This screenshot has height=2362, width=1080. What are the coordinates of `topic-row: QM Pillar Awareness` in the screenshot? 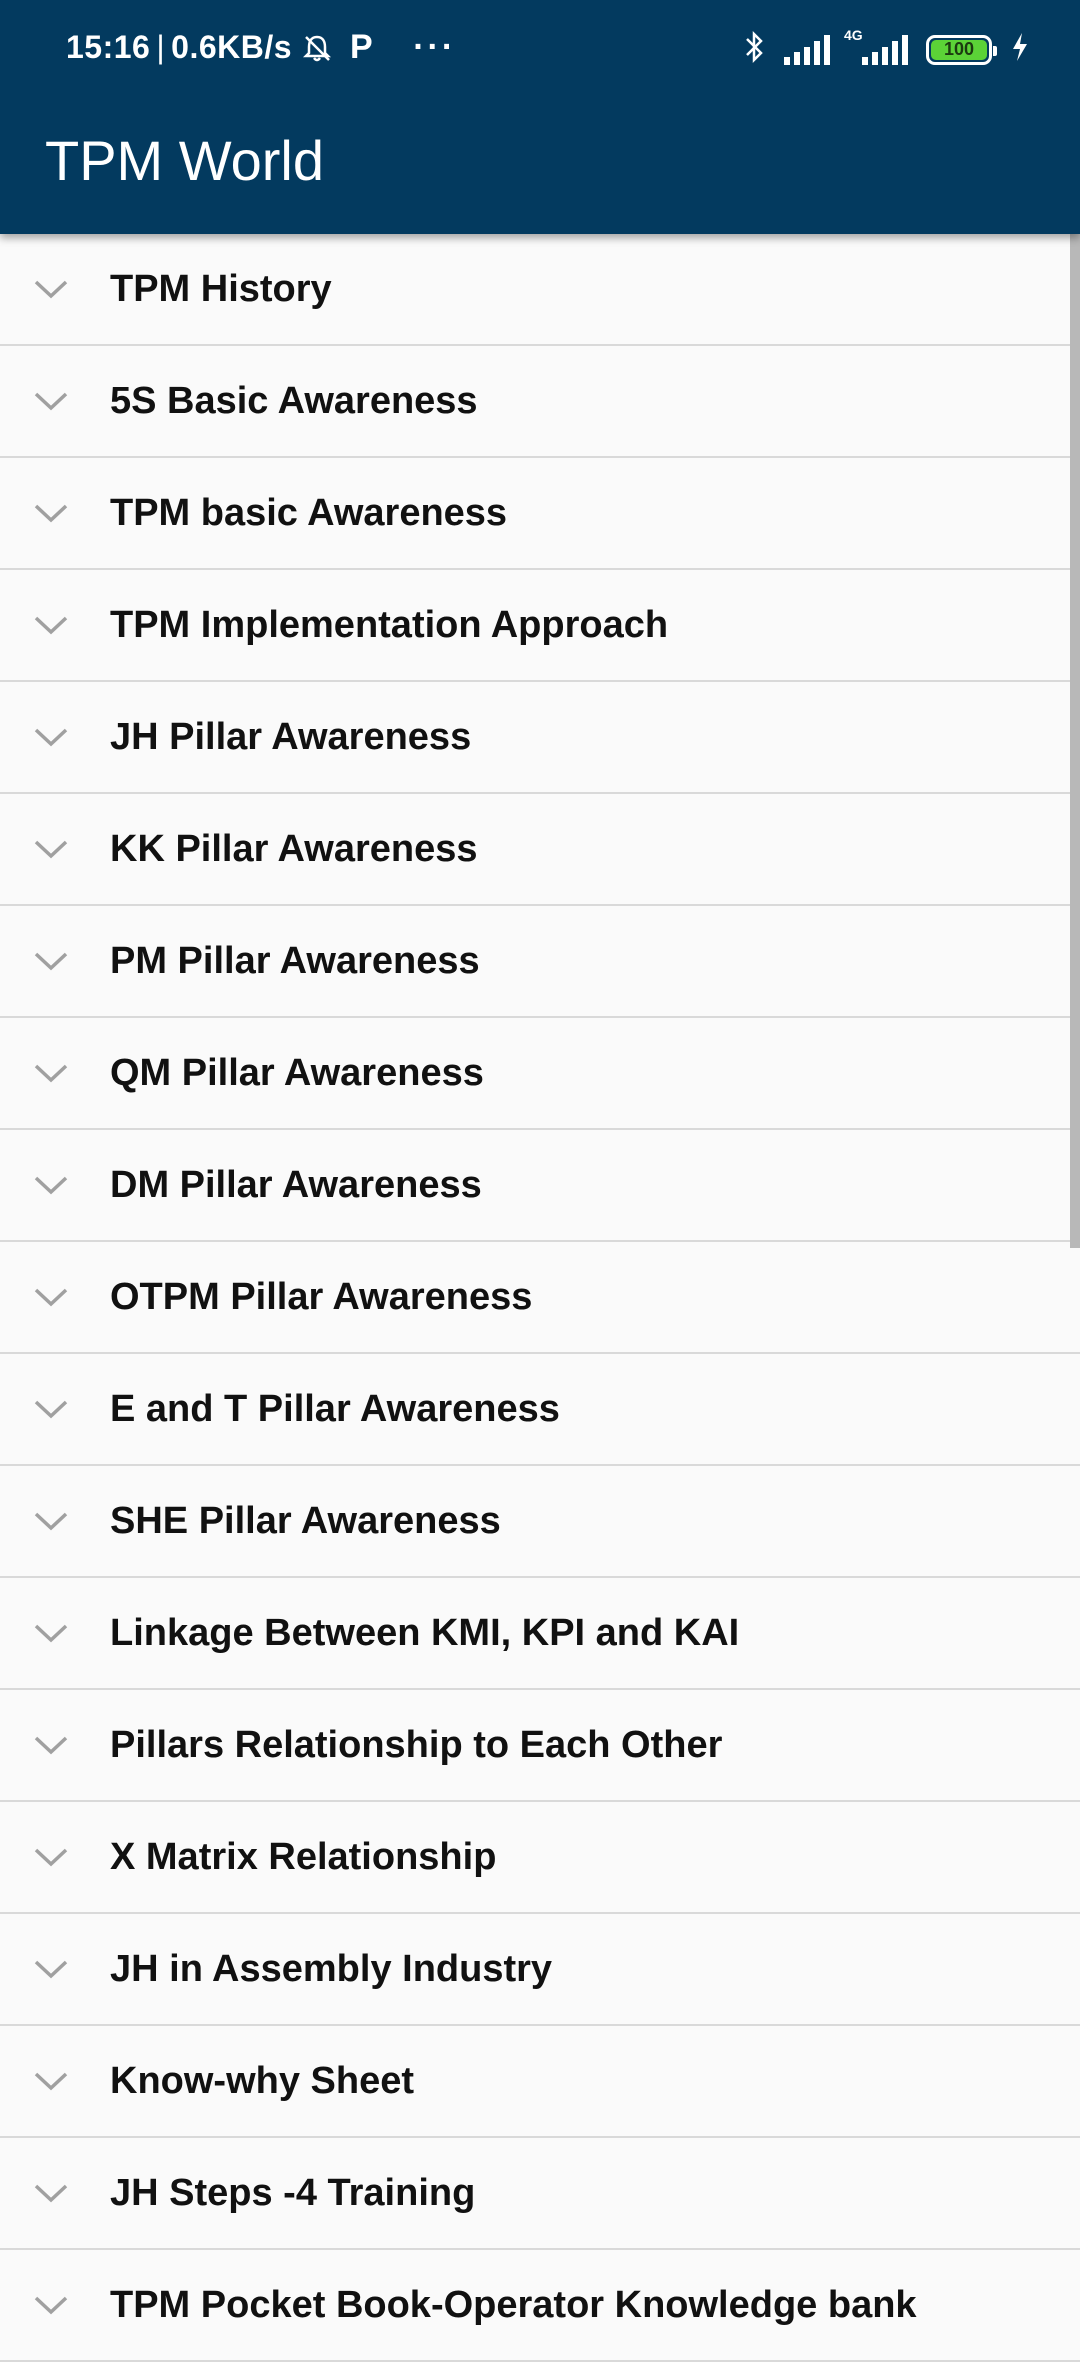 It's located at (540, 1074).